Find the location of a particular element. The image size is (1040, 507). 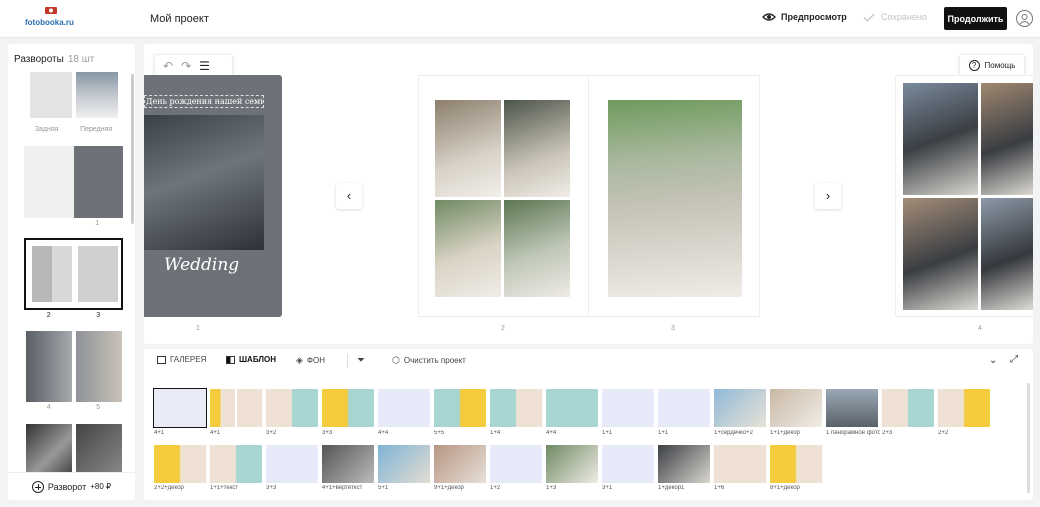

logo: fotobooka.ru is located at coordinates (52, 19).